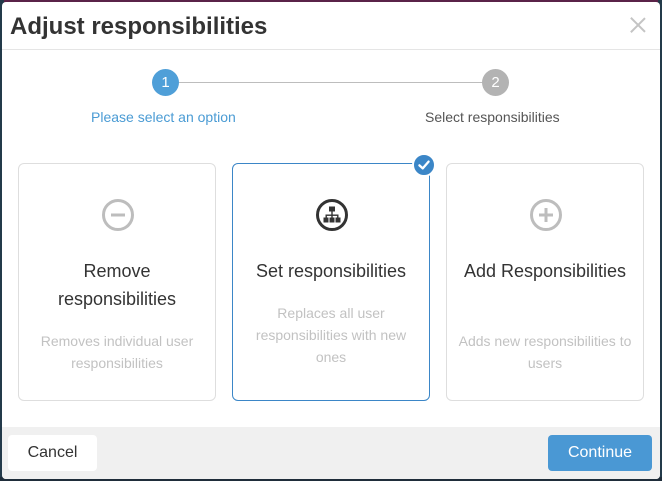 This screenshot has height=481, width=662. I want to click on step-1-label: Please select an option, so click(163, 117).